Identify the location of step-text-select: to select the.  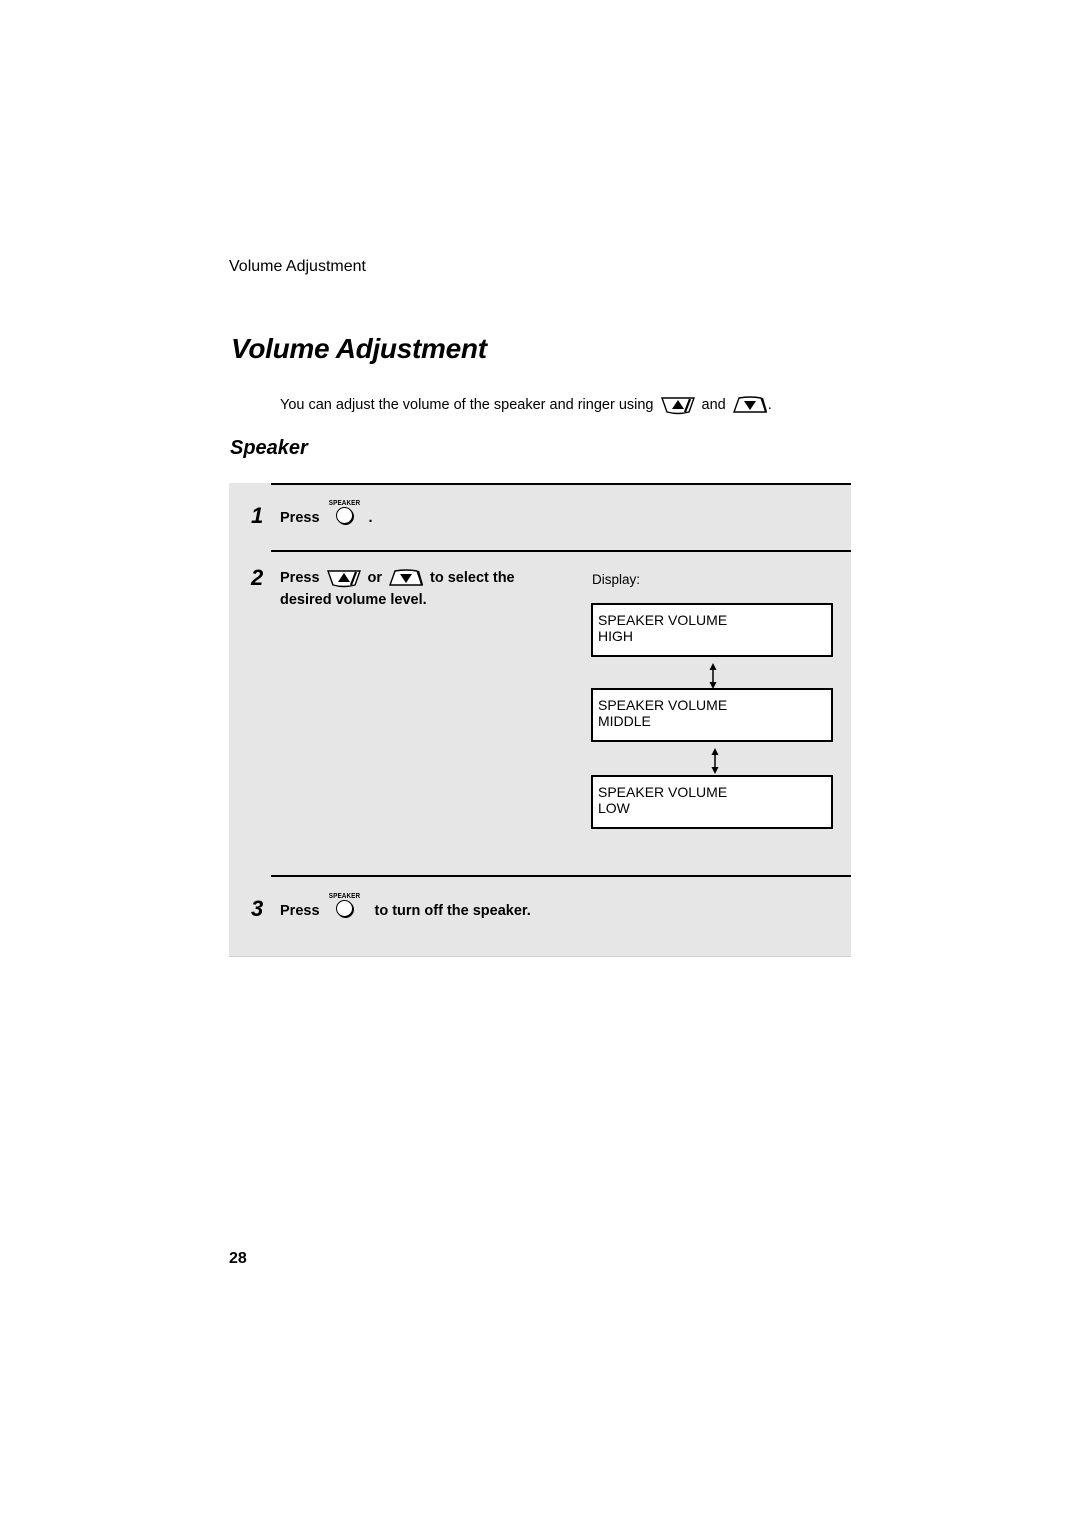
(472, 578).